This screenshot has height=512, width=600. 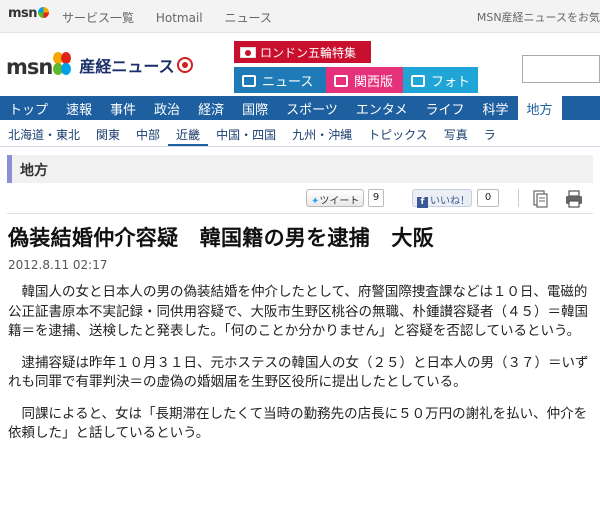 I want to click on clip-icon, so click(x=540, y=199).